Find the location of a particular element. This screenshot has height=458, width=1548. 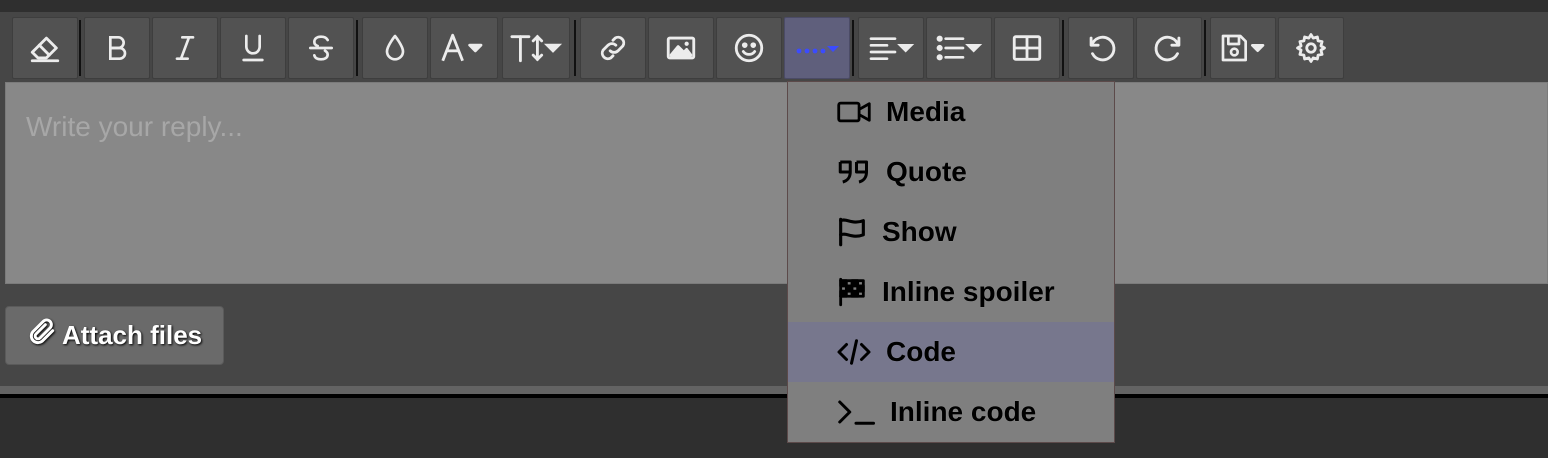

remove-format-button is located at coordinates (45, 48).